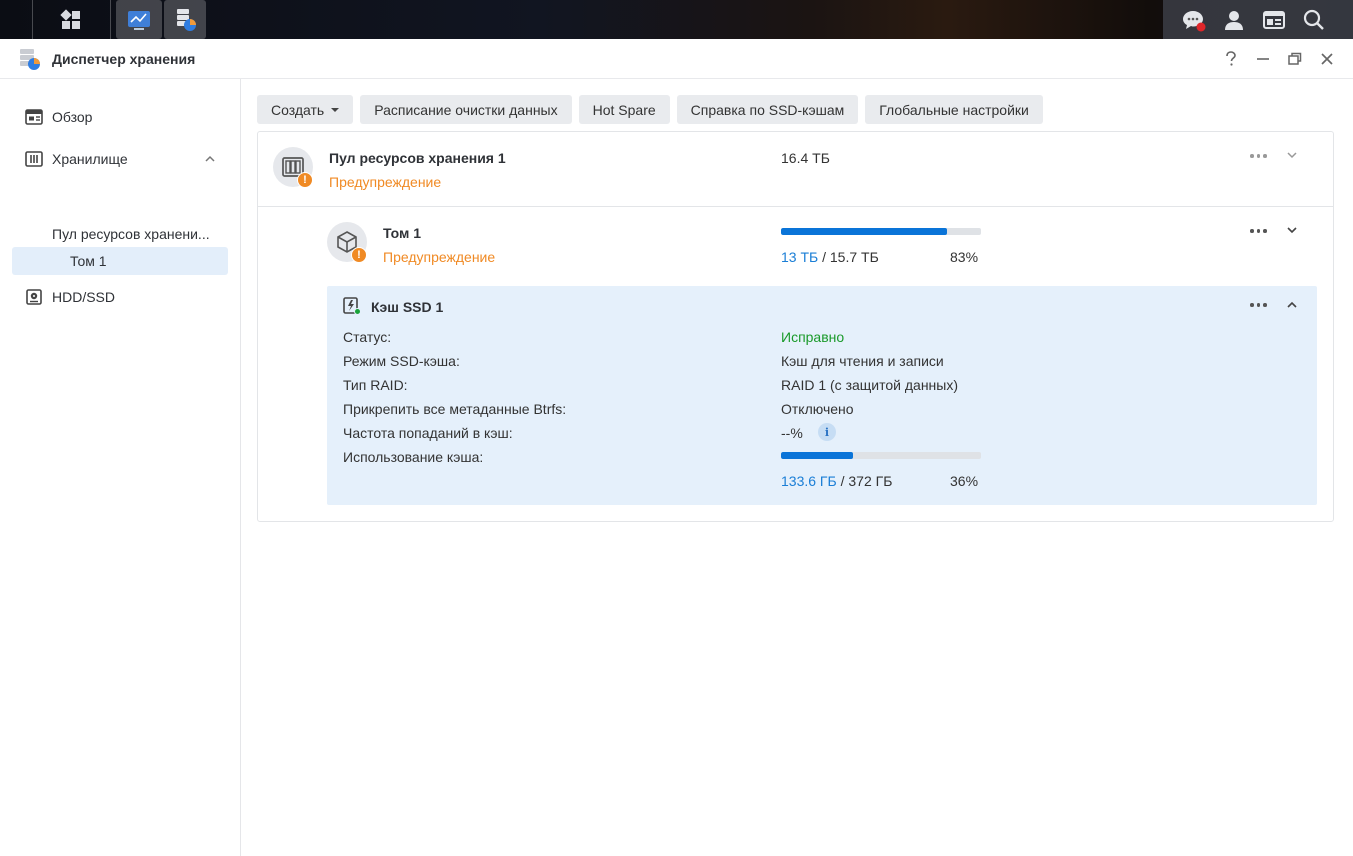 This screenshot has width=1353, height=856. What do you see at coordinates (439, 257) in the screenshot?
I see `volume-status: Предупреждение` at bounding box center [439, 257].